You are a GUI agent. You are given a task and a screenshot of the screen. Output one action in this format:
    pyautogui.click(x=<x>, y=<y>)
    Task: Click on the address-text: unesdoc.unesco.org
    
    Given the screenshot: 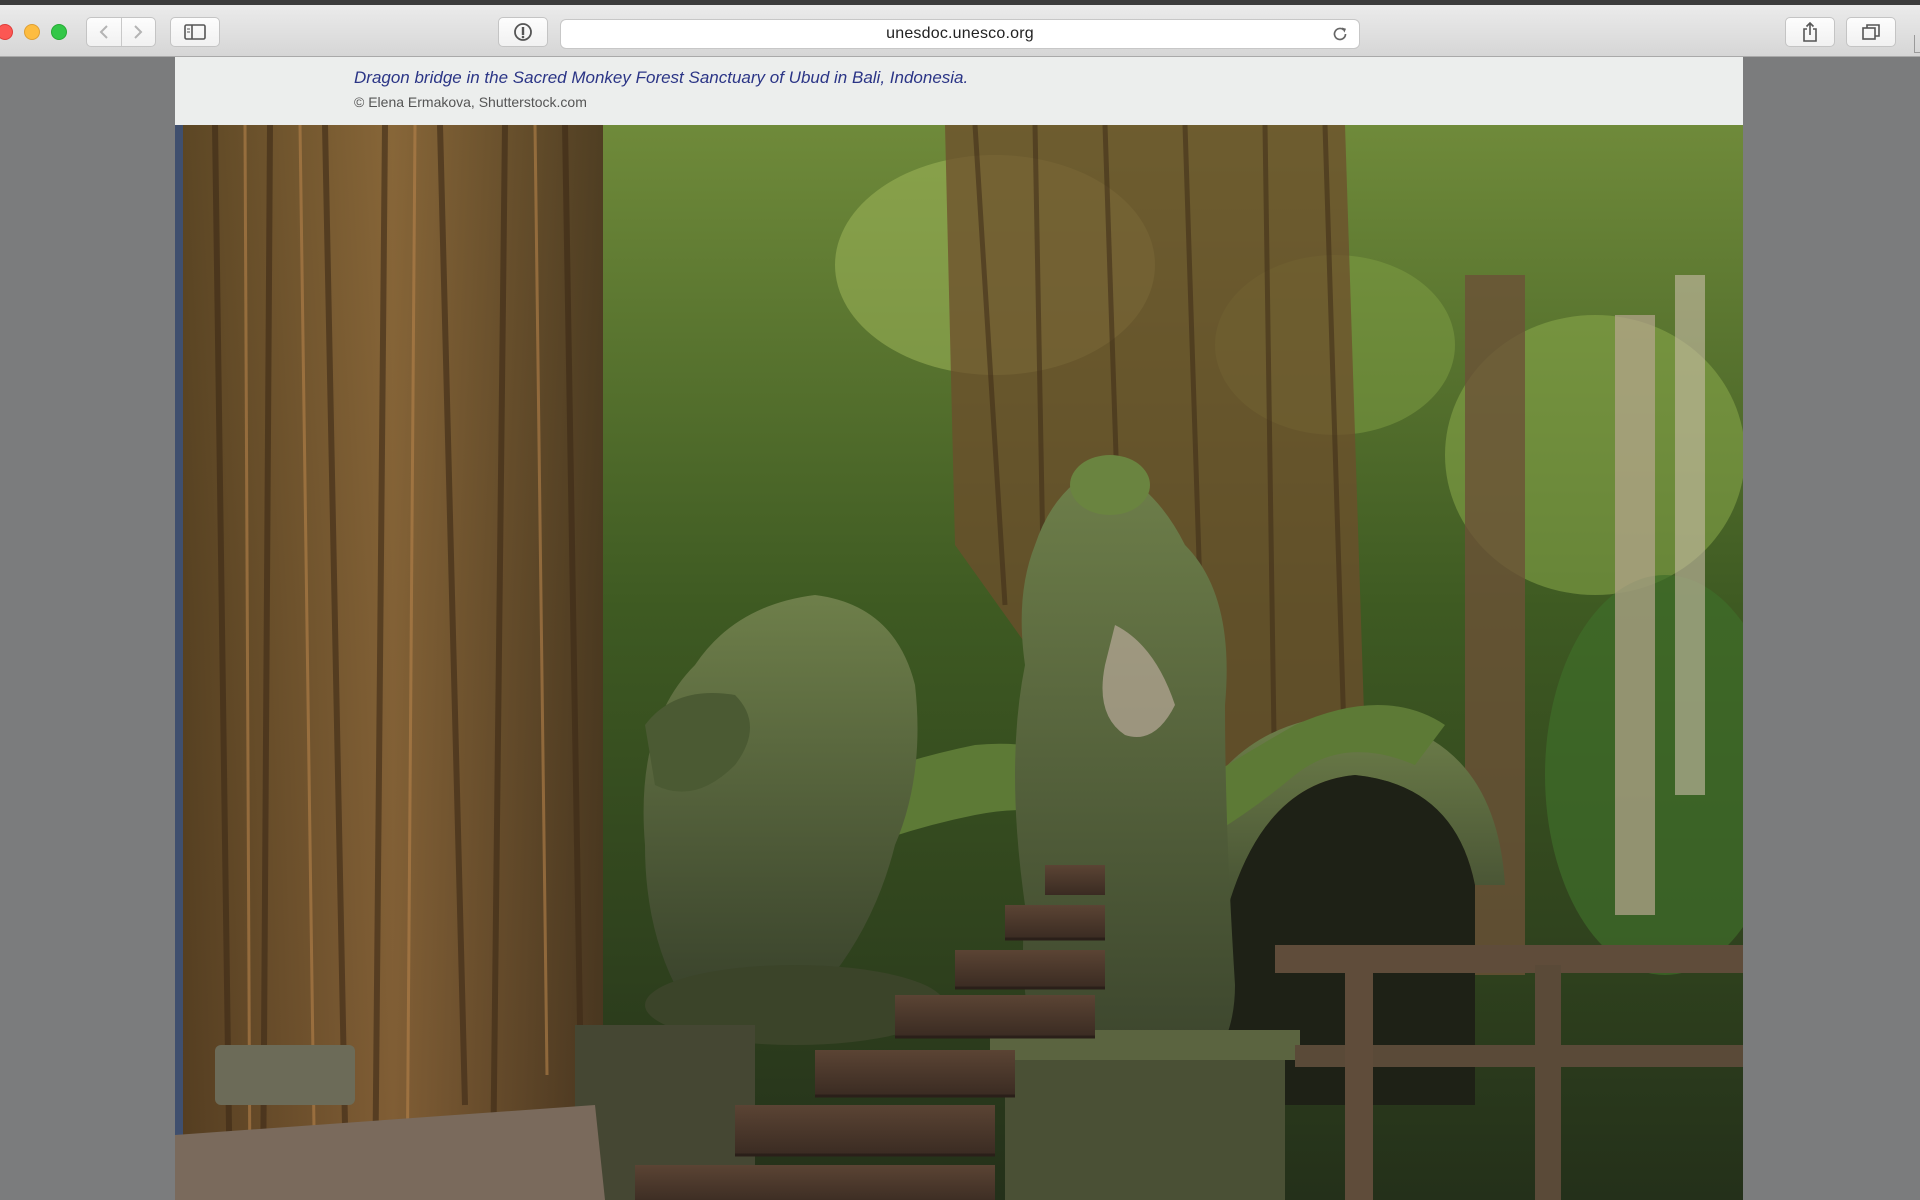 What is the action you would take?
    pyautogui.click(x=960, y=33)
    